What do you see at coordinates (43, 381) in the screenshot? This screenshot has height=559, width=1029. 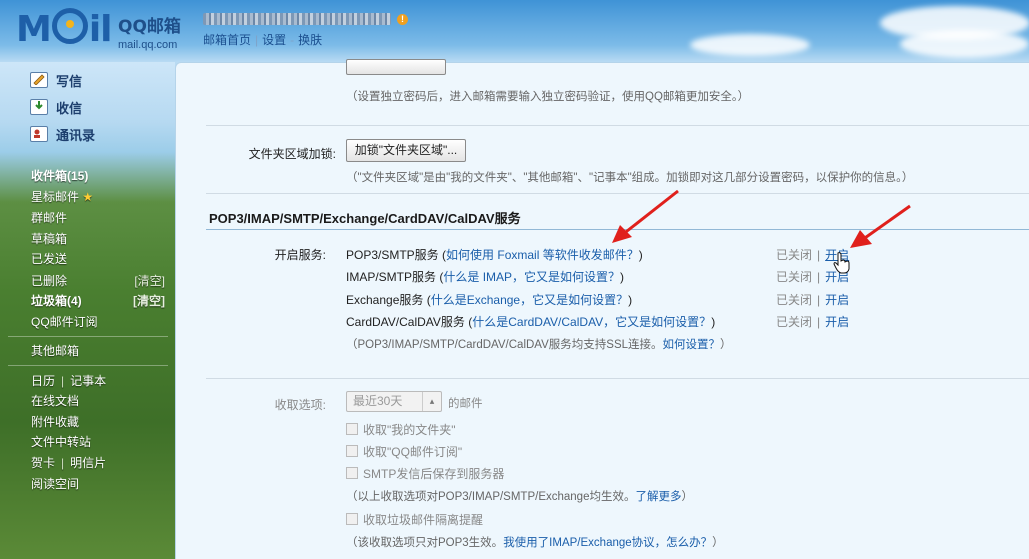 I see `tool-calendar: 日历` at bounding box center [43, 381].